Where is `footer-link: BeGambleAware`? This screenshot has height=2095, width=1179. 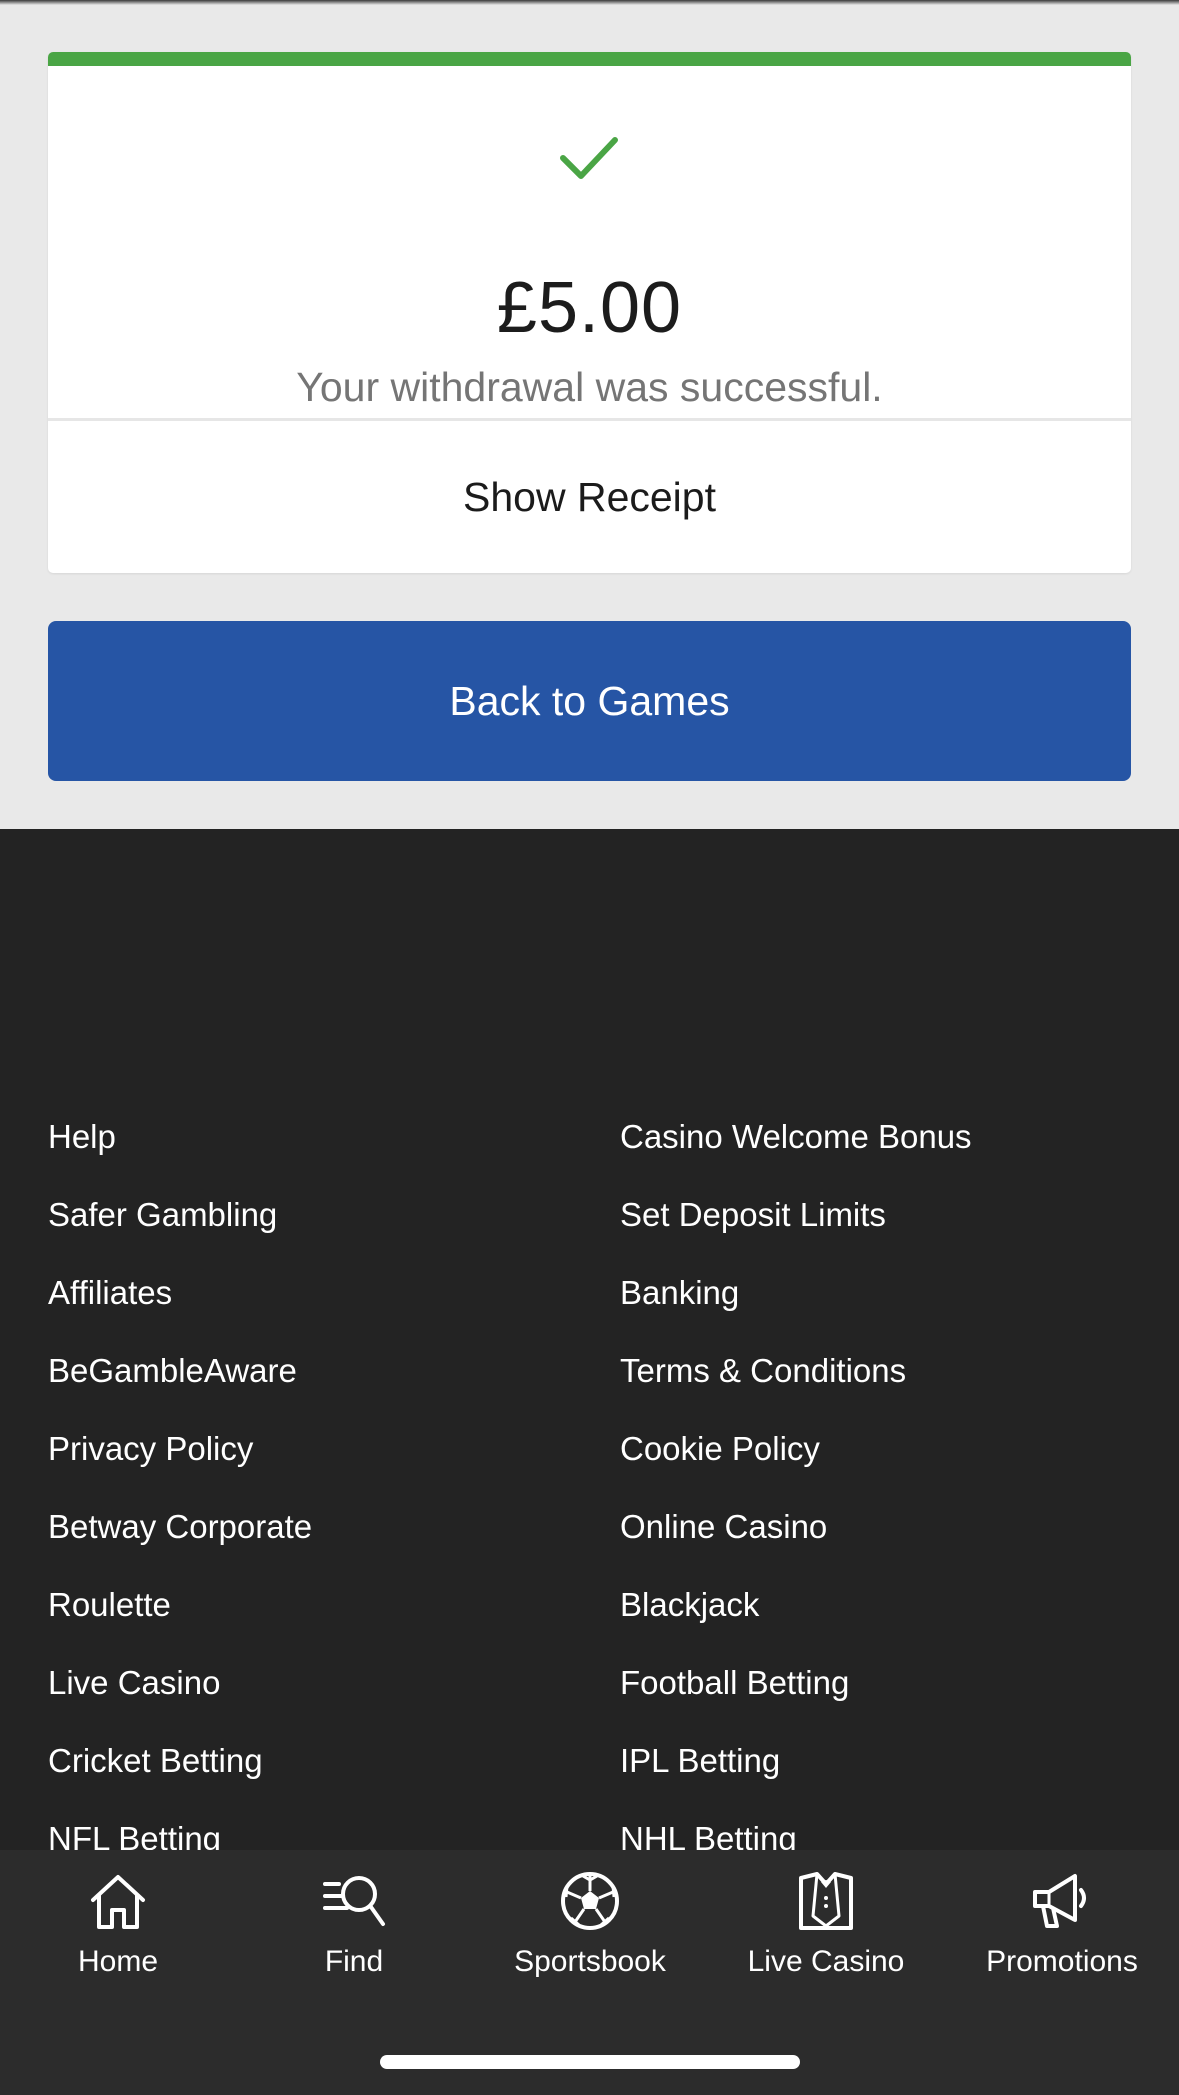
footer-link: BeGambleAware is located at coordinates (172, 1371).